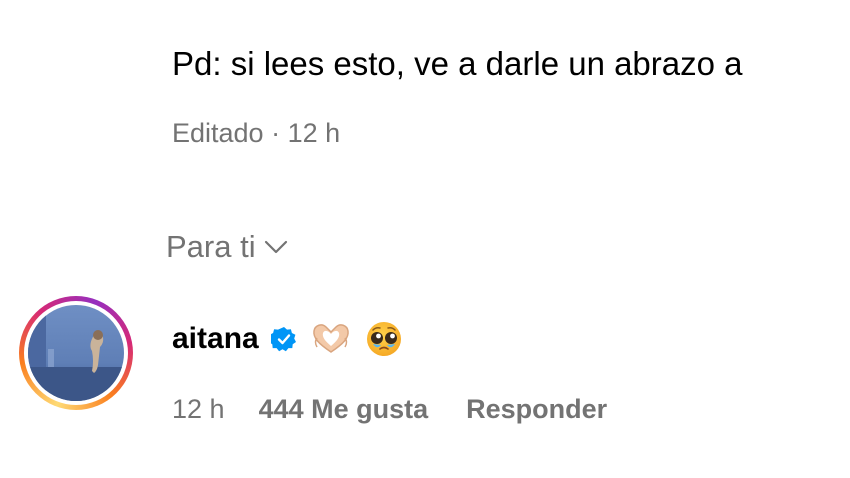 This screenshot has height=478, width=850. I want to click on sort-dropdown: Para ti, so click(227, 247).